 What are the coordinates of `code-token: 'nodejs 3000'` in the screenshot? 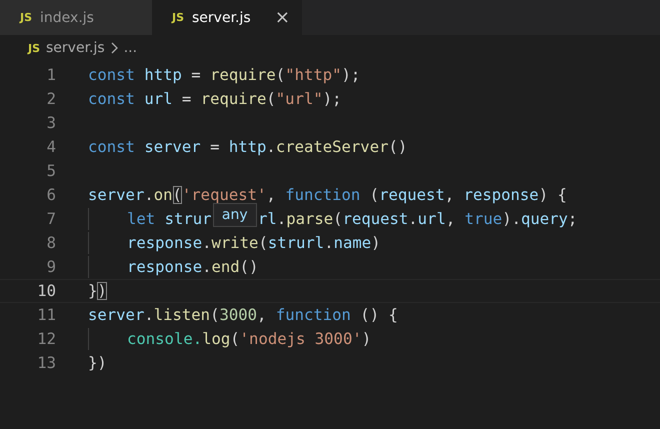 It's located at (301, 339).